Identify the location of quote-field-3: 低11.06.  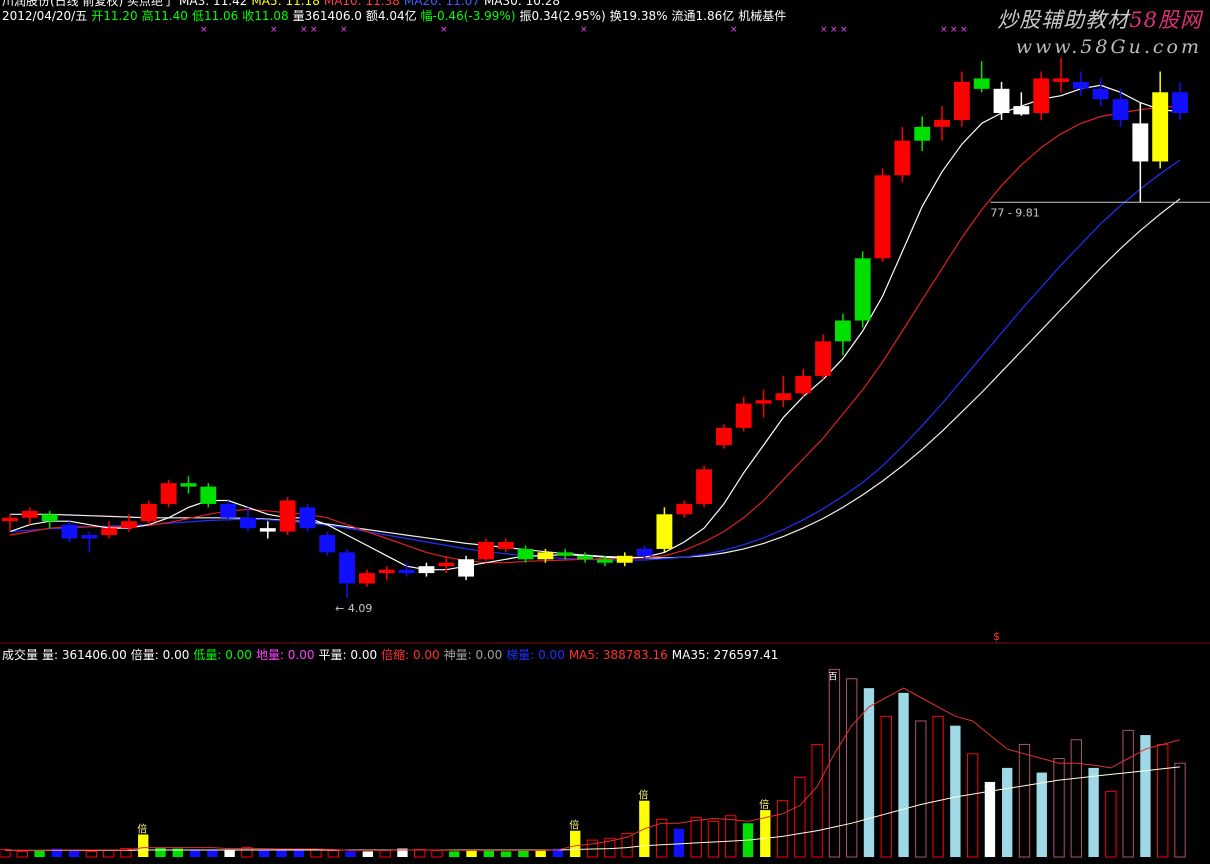
(215, 16).